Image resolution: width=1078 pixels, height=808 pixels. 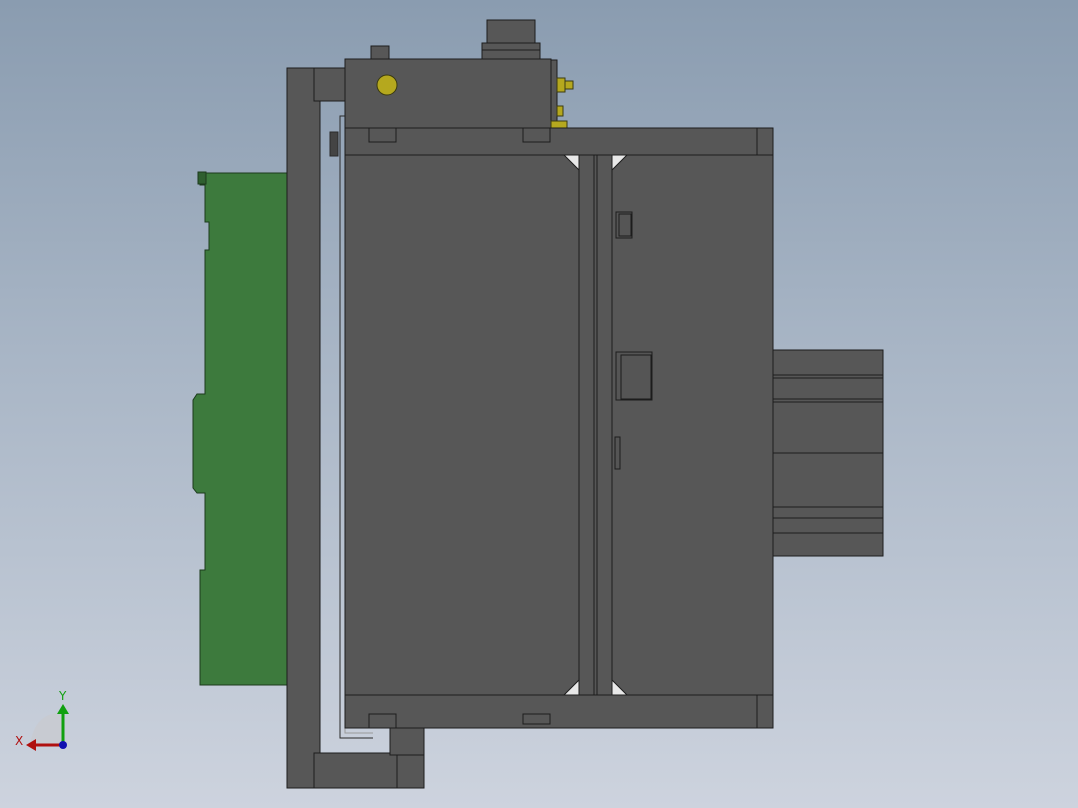 I want to click on y-axis-label: Y, so click(x=62, y=696).